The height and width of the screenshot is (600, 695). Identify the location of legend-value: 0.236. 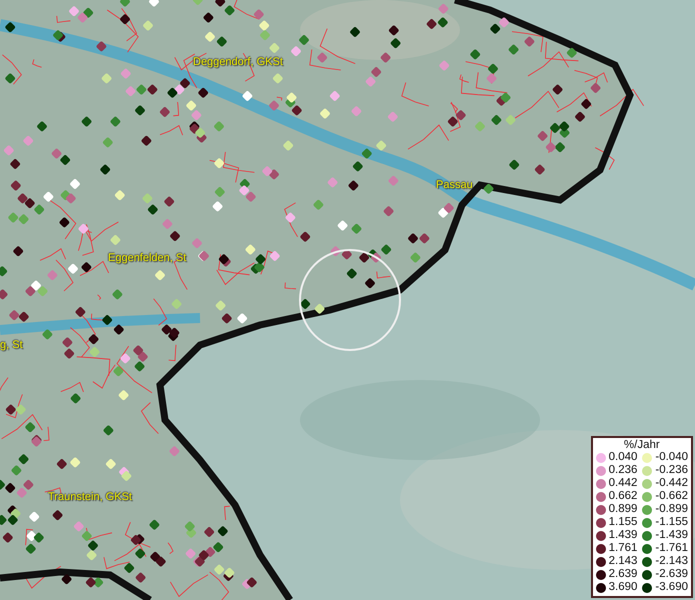
(623, 470).